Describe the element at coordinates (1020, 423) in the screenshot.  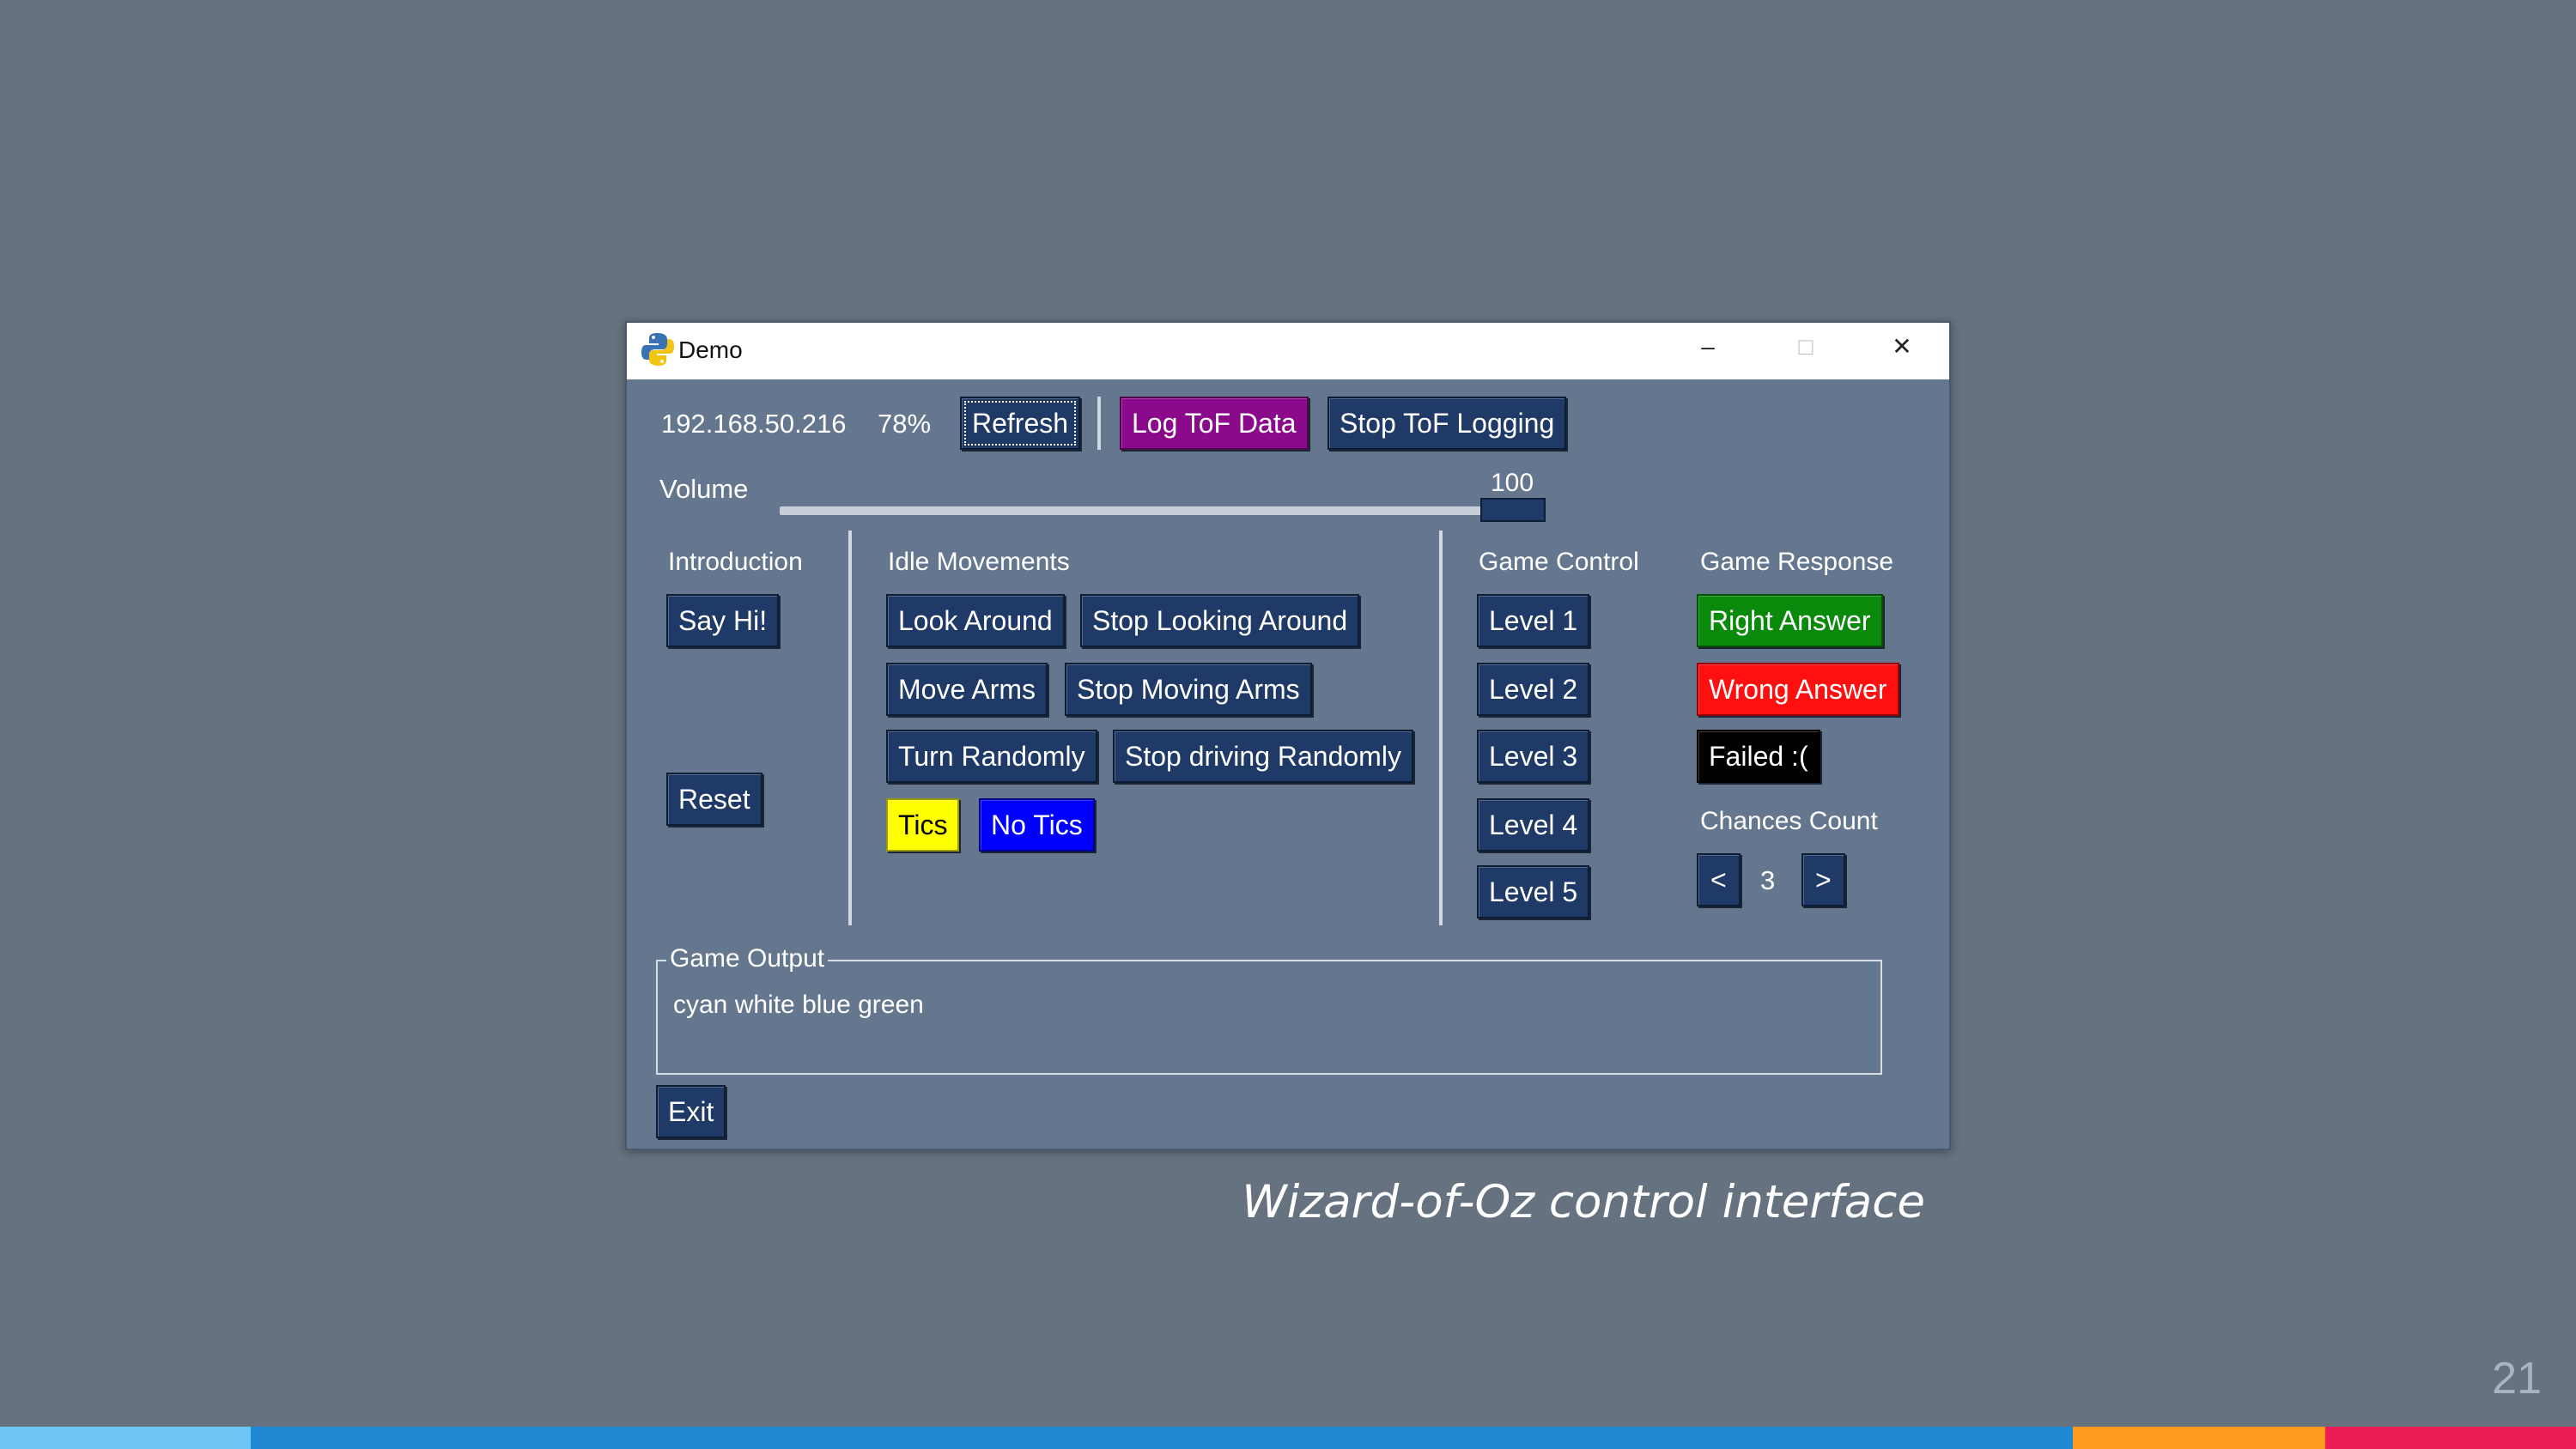
I see `refresh-button: Refresh` at that location.